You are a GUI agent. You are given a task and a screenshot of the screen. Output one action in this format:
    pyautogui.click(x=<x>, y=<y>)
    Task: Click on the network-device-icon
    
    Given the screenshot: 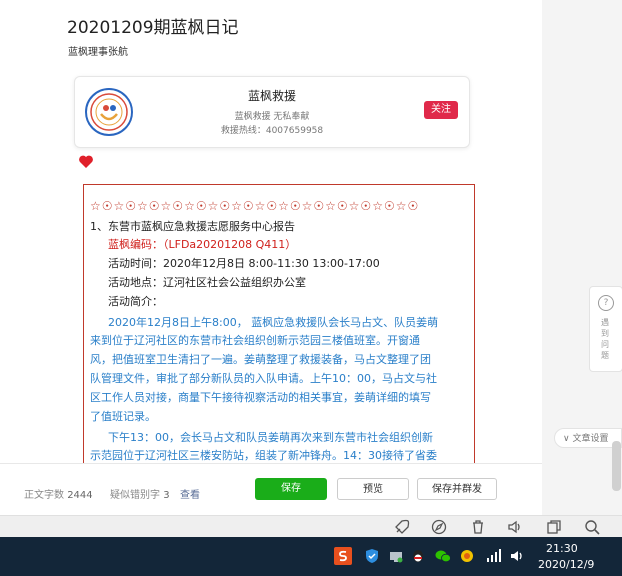 What is the action you would take?
    pyautogui.click(x=396, y=556)
    